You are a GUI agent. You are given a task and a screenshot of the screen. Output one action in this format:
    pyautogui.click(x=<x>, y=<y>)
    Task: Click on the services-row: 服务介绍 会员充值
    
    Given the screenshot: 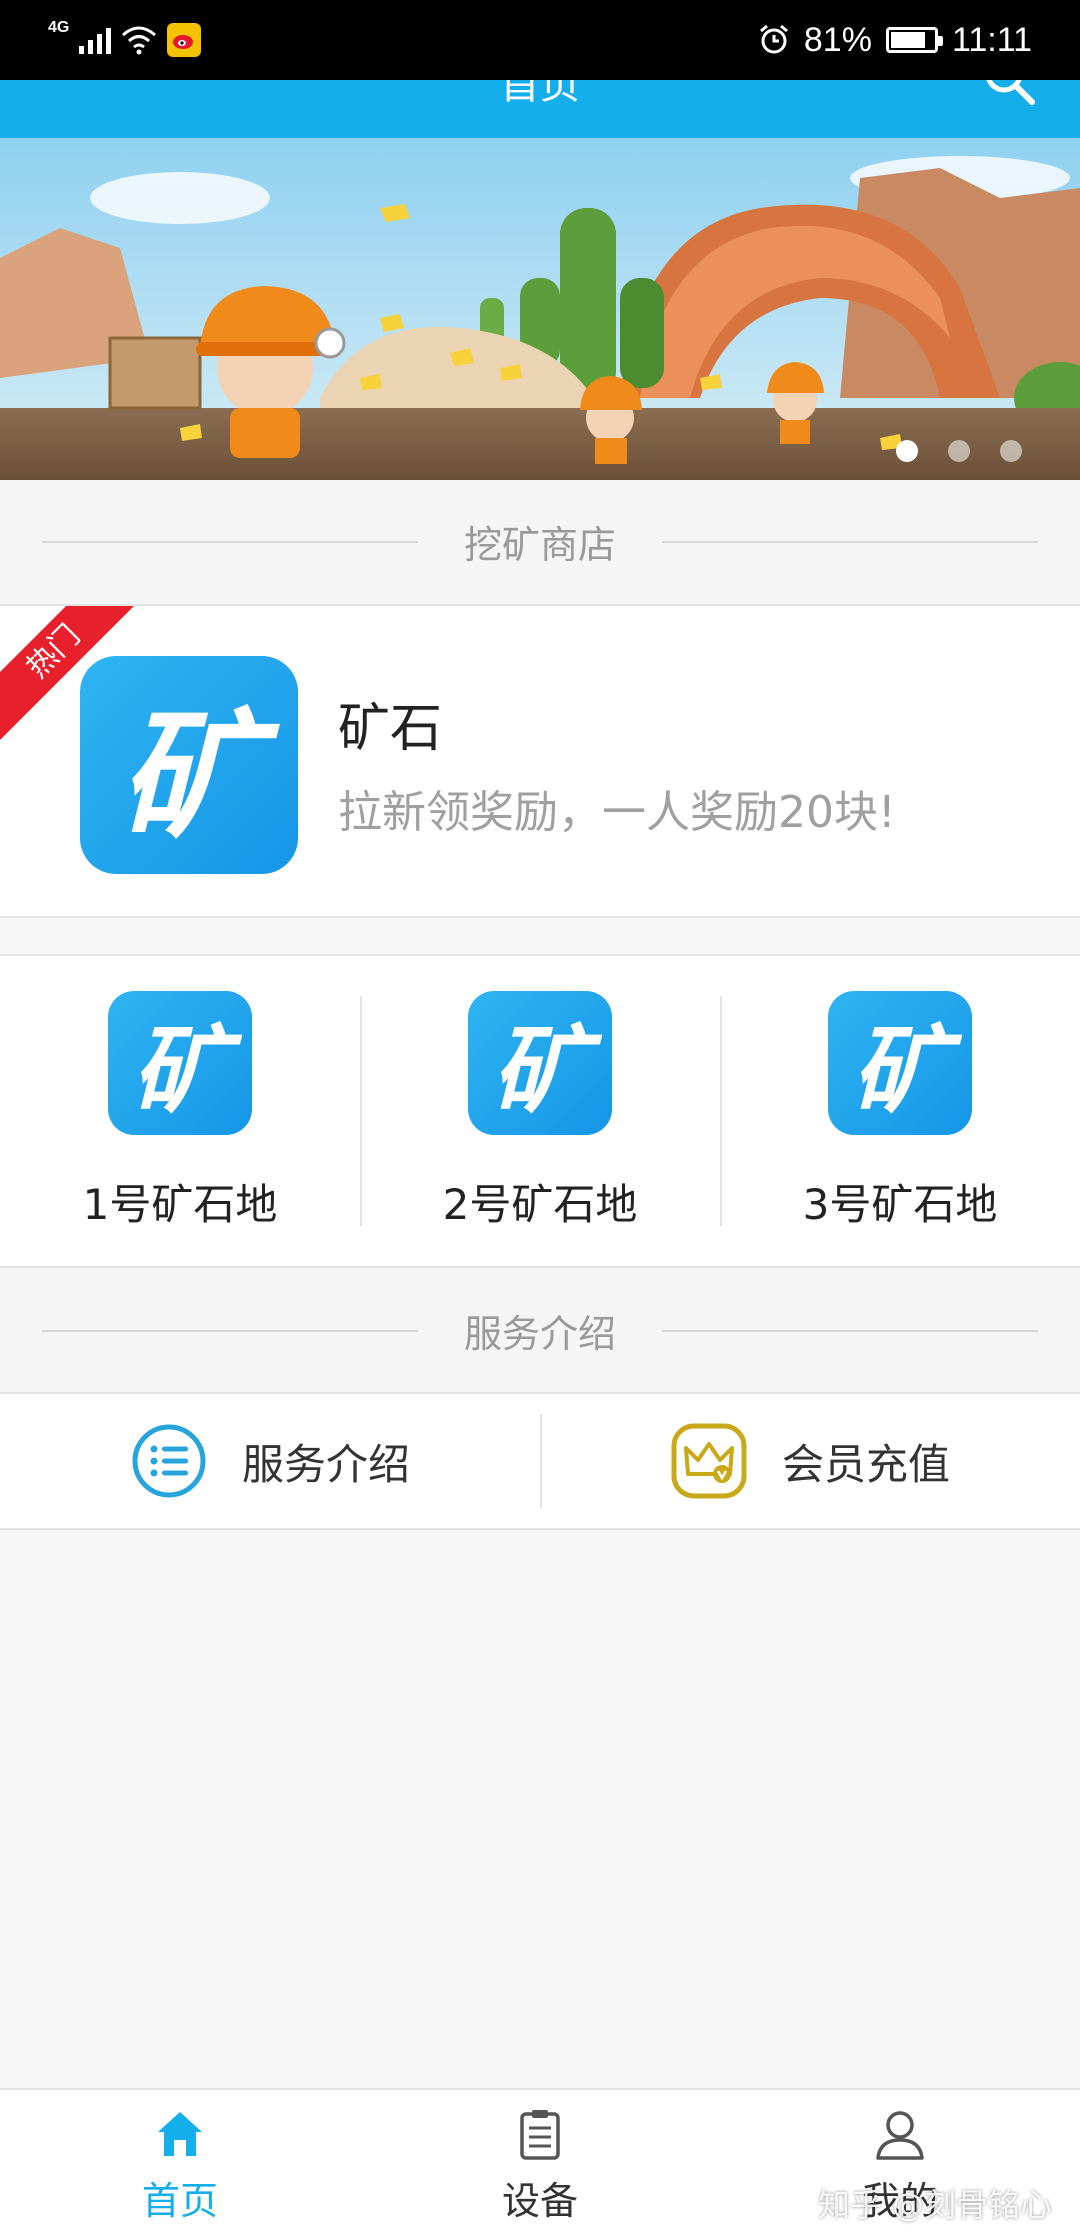 What is the action you would take?
    pyautogui.click(x=540, y=1461)
    